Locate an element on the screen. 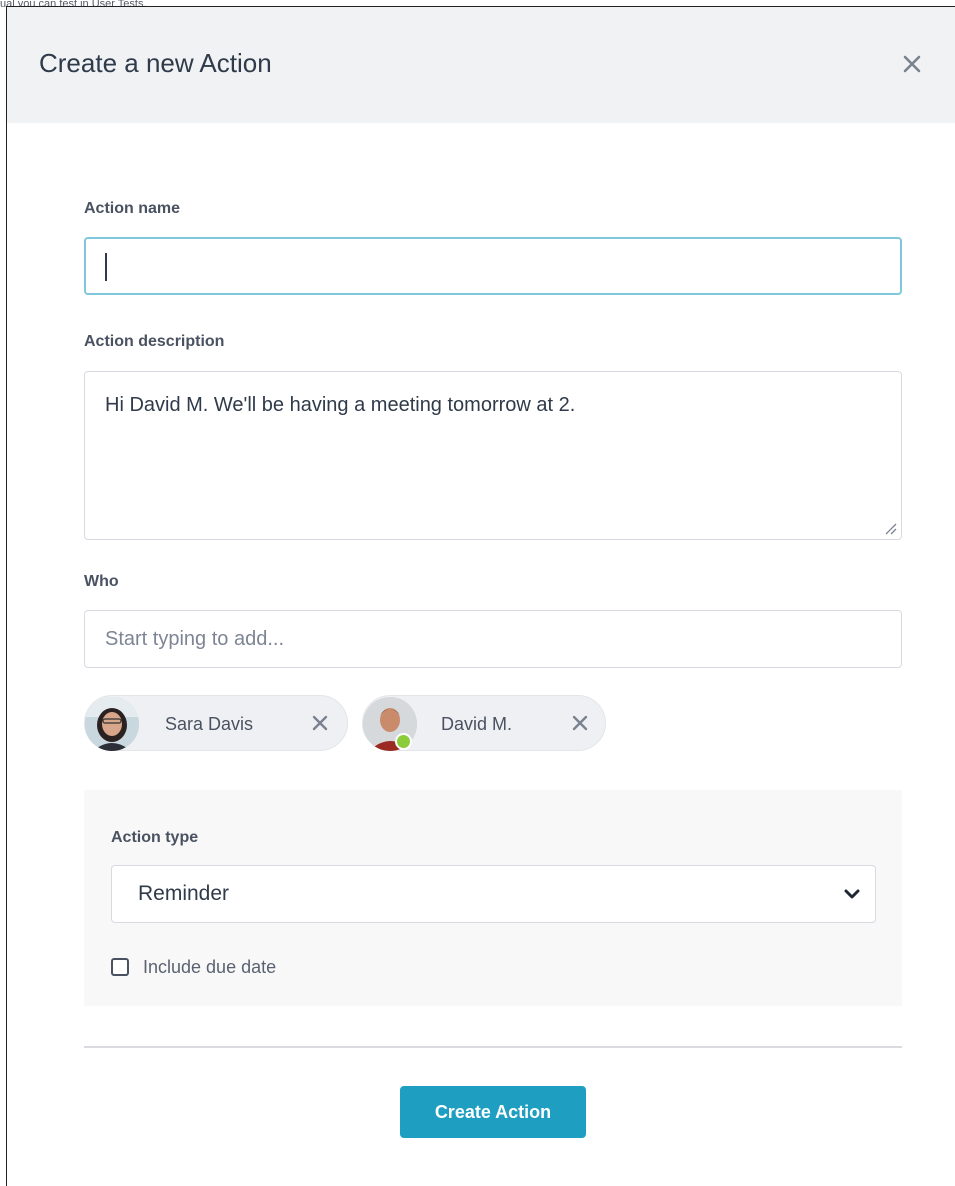 Image resolution: width=955 pixels, height=1186 pixels. person-chip-sara: Sara Davis is located at coordinates (216, 723).